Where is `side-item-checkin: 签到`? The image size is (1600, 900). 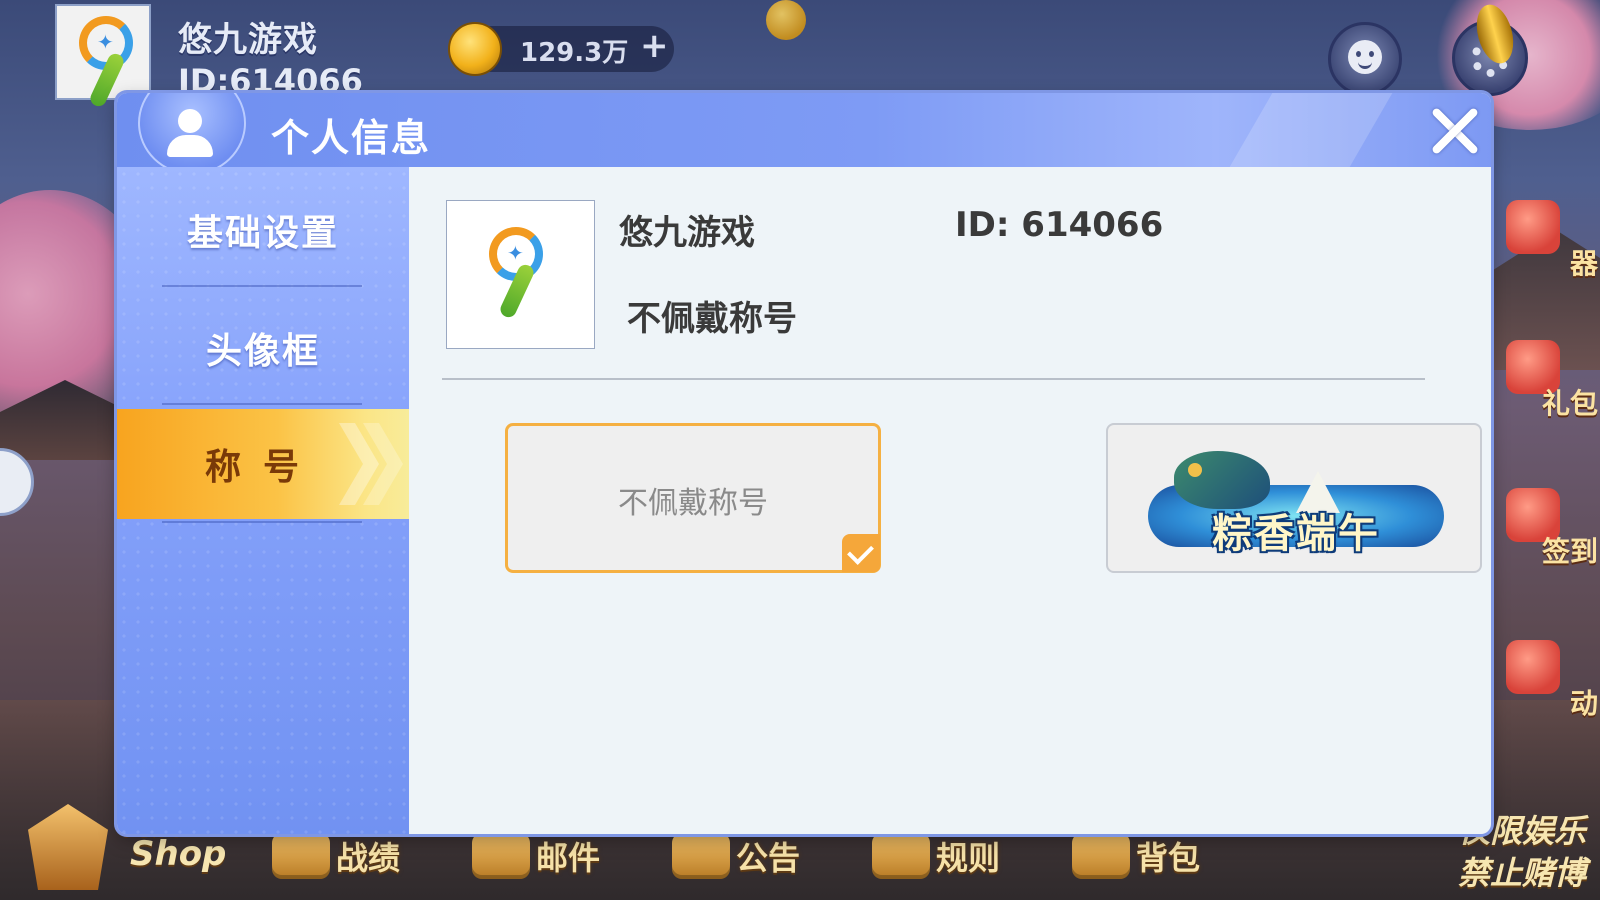 side-item-checkin: 签到 is located at coordinates (1545, 533).